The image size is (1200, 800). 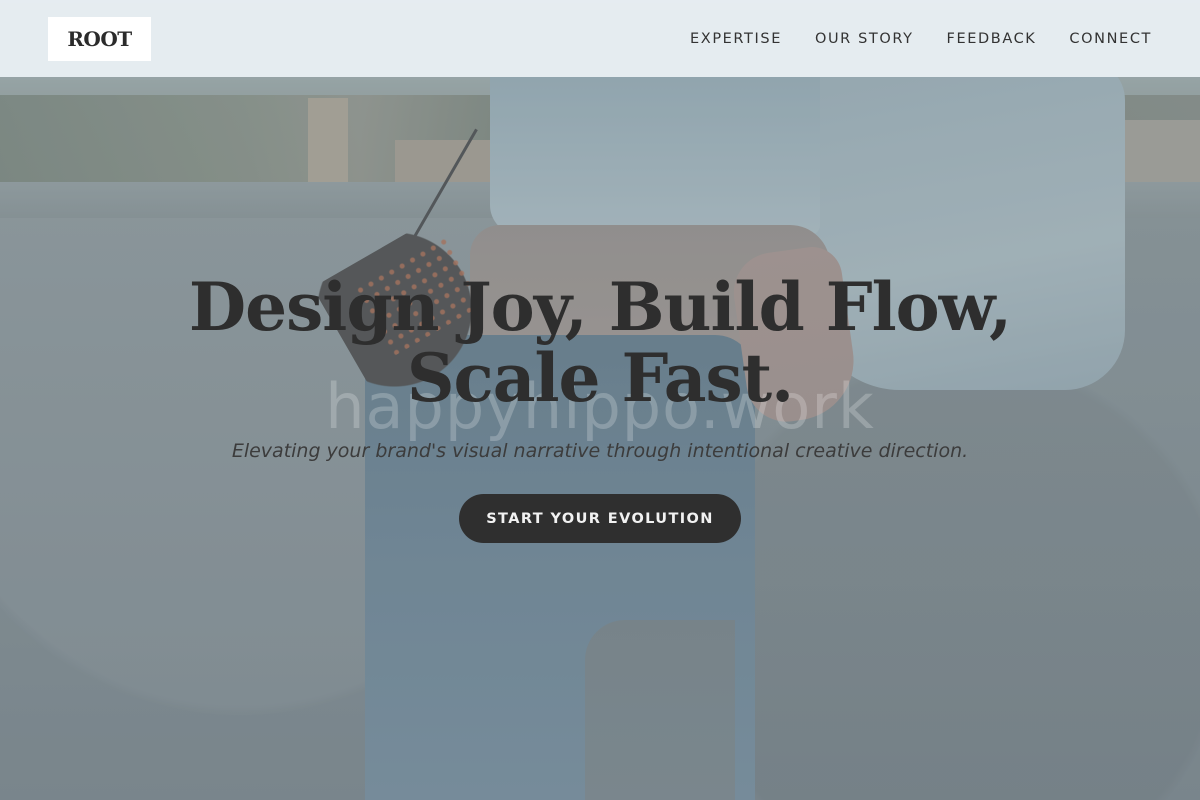 What do you see at coordinates (736, 39) in the screenshot?
I see `nav-expertise: EXPERTISE` at bounding box center [736, 39].